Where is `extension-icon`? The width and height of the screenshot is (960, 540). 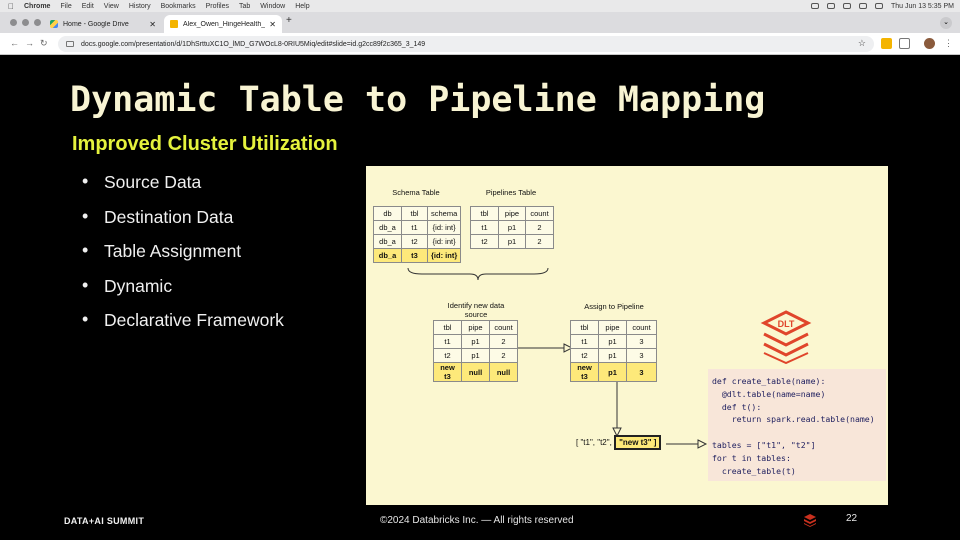
extension-icon is located at coordinates (886, 43).